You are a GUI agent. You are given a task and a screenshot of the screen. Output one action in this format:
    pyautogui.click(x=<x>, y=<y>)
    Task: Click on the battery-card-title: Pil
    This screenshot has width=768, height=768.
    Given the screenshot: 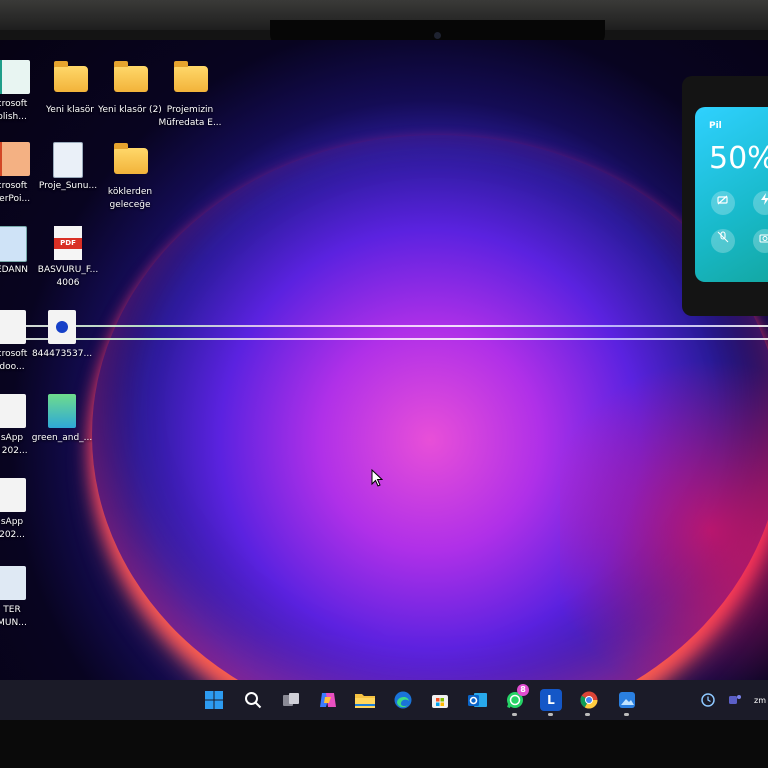 What is the action you would take?
    pyautogui.click(x=715, y=126)
    